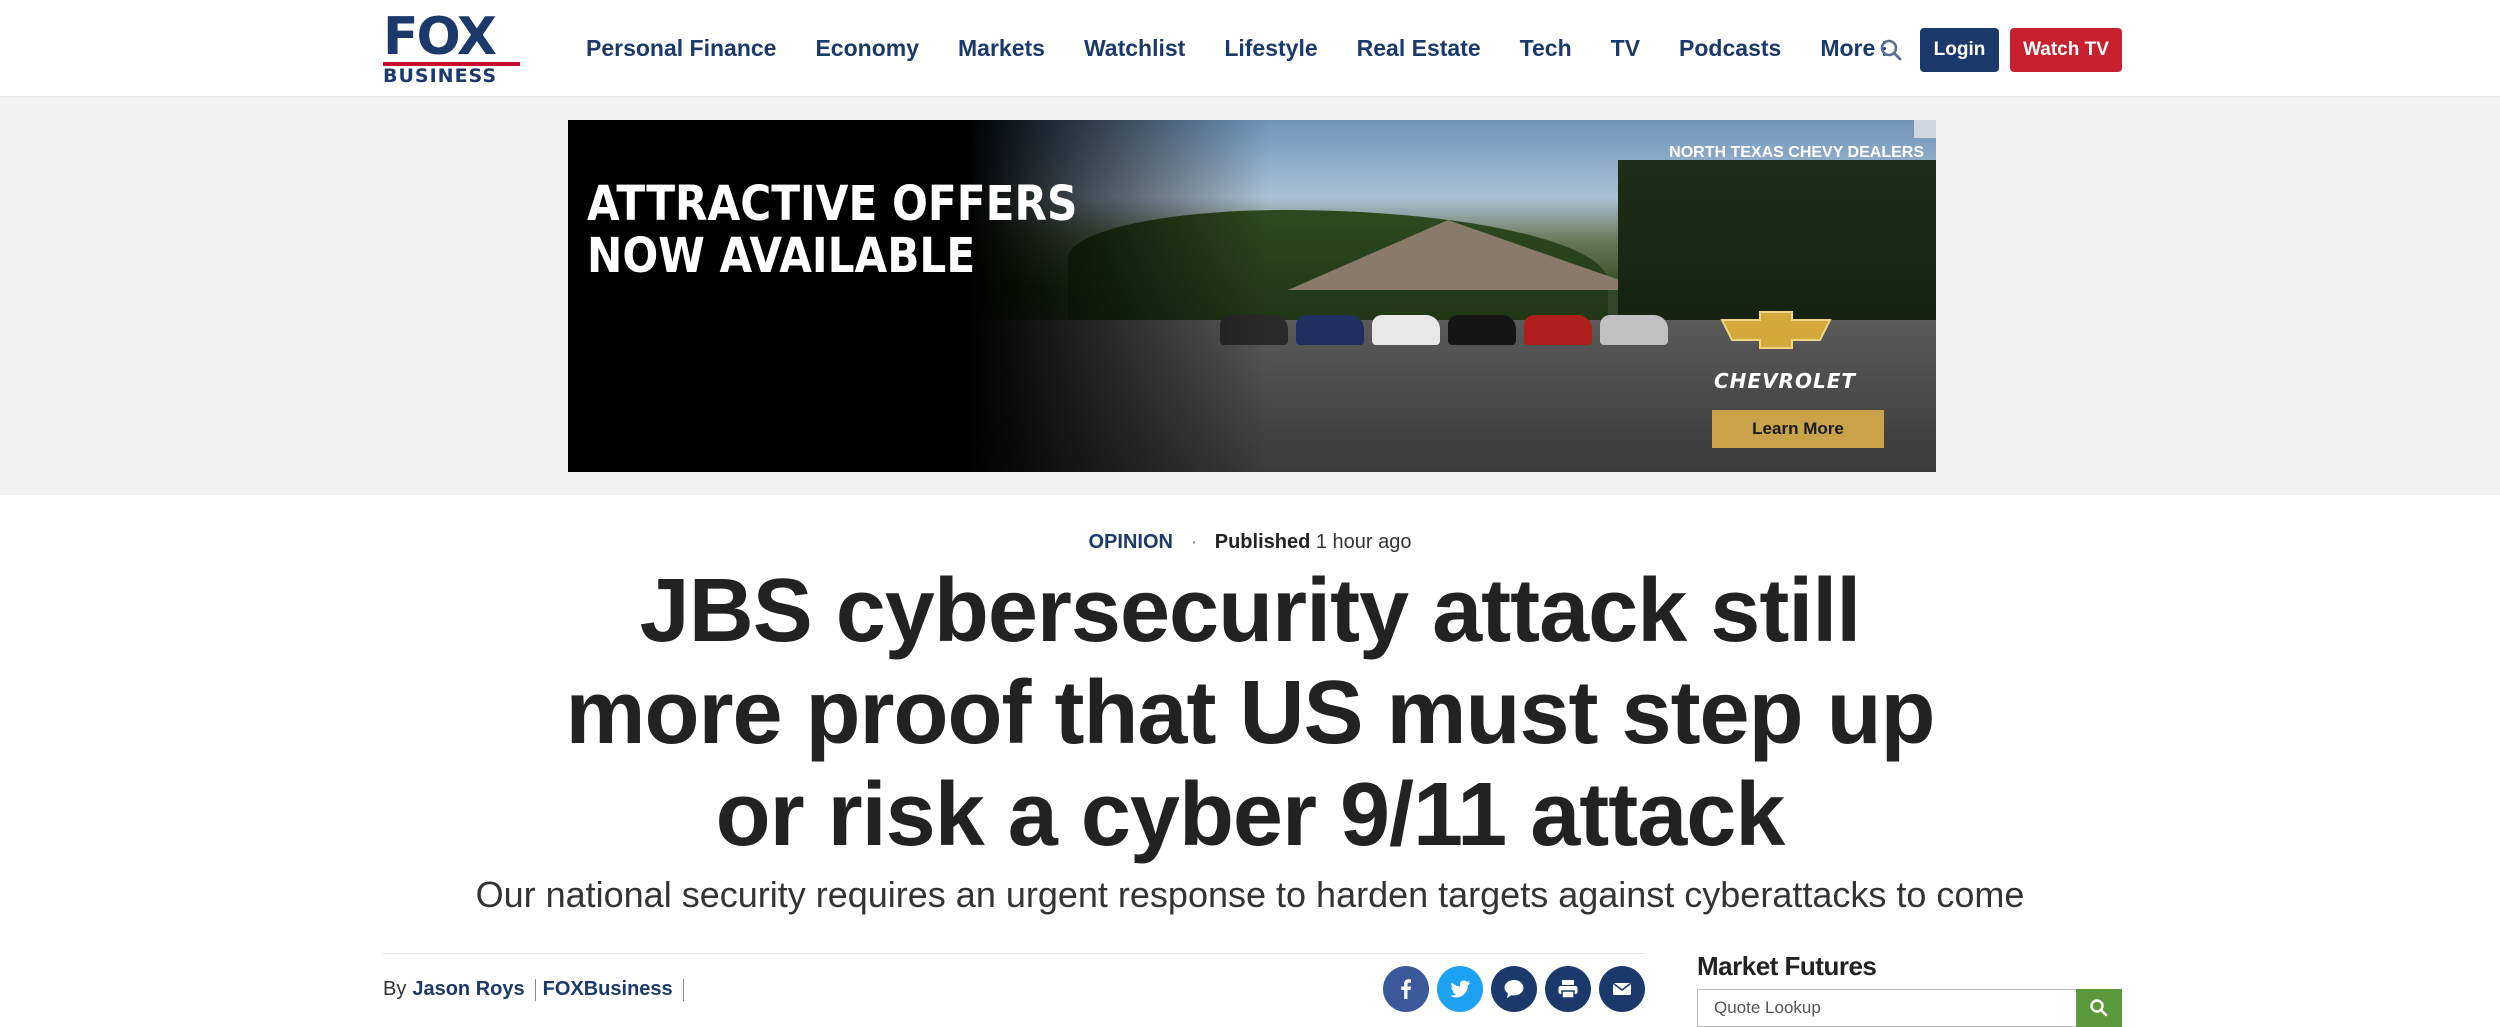  What do you see at coordinates (1363, 542) in the screenshot?
I see `published-time: 1 hour ago` at bounding box center [1363, 542].